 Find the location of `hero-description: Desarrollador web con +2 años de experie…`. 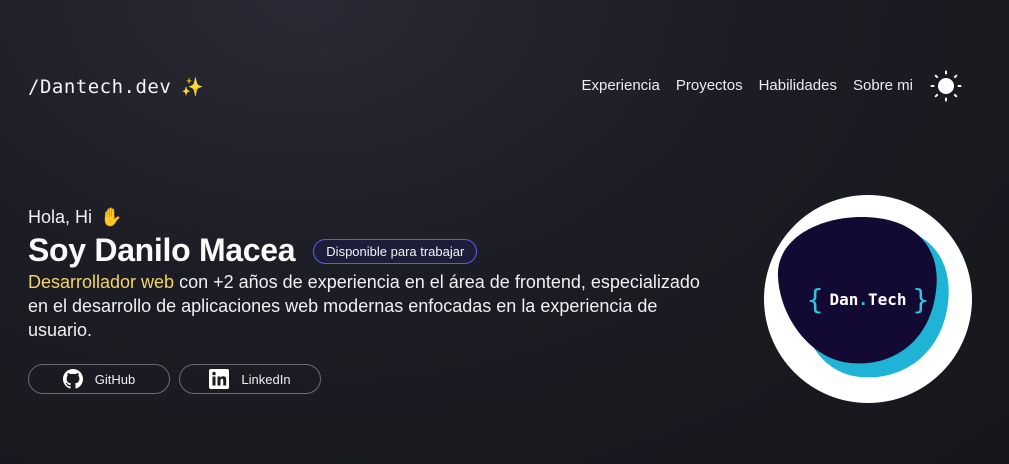

hero-description: Desarrollador web con +2 años de experie… is located at coordinates (373, 306).